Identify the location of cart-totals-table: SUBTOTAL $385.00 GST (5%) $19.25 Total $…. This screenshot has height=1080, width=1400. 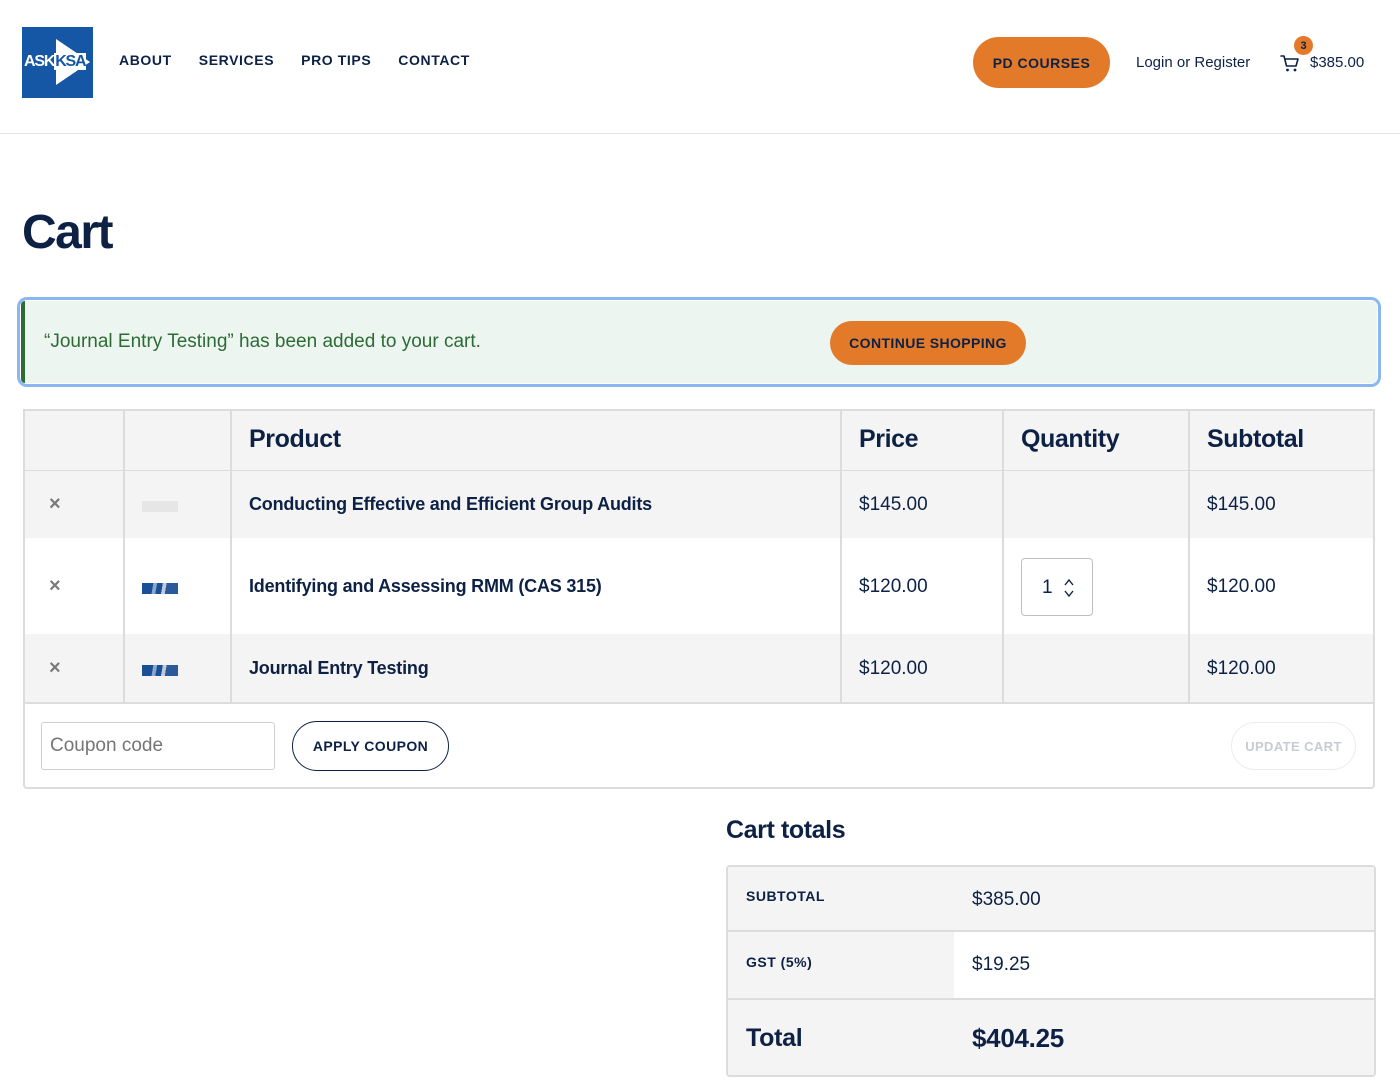
(1051, 971).